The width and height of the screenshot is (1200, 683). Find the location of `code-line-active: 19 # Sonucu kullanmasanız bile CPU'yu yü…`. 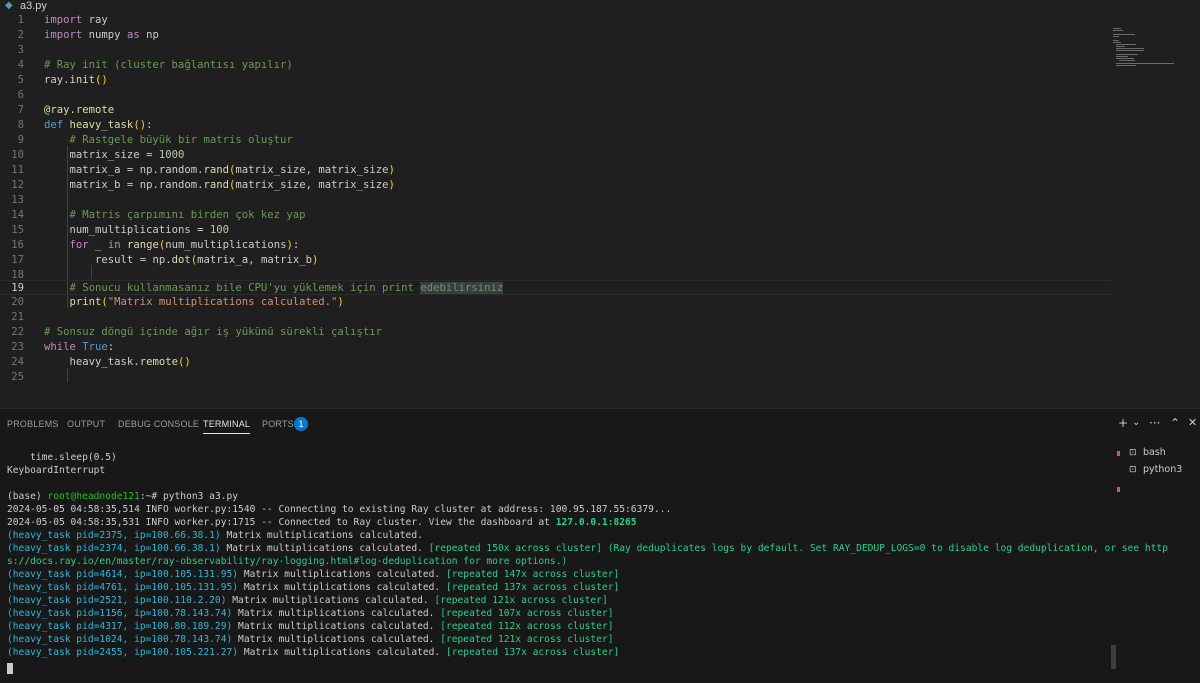

code-line-active: 19 # Sonucu kullanmasanız bile CPU'yu yü… is located at coordinates (555, 287).